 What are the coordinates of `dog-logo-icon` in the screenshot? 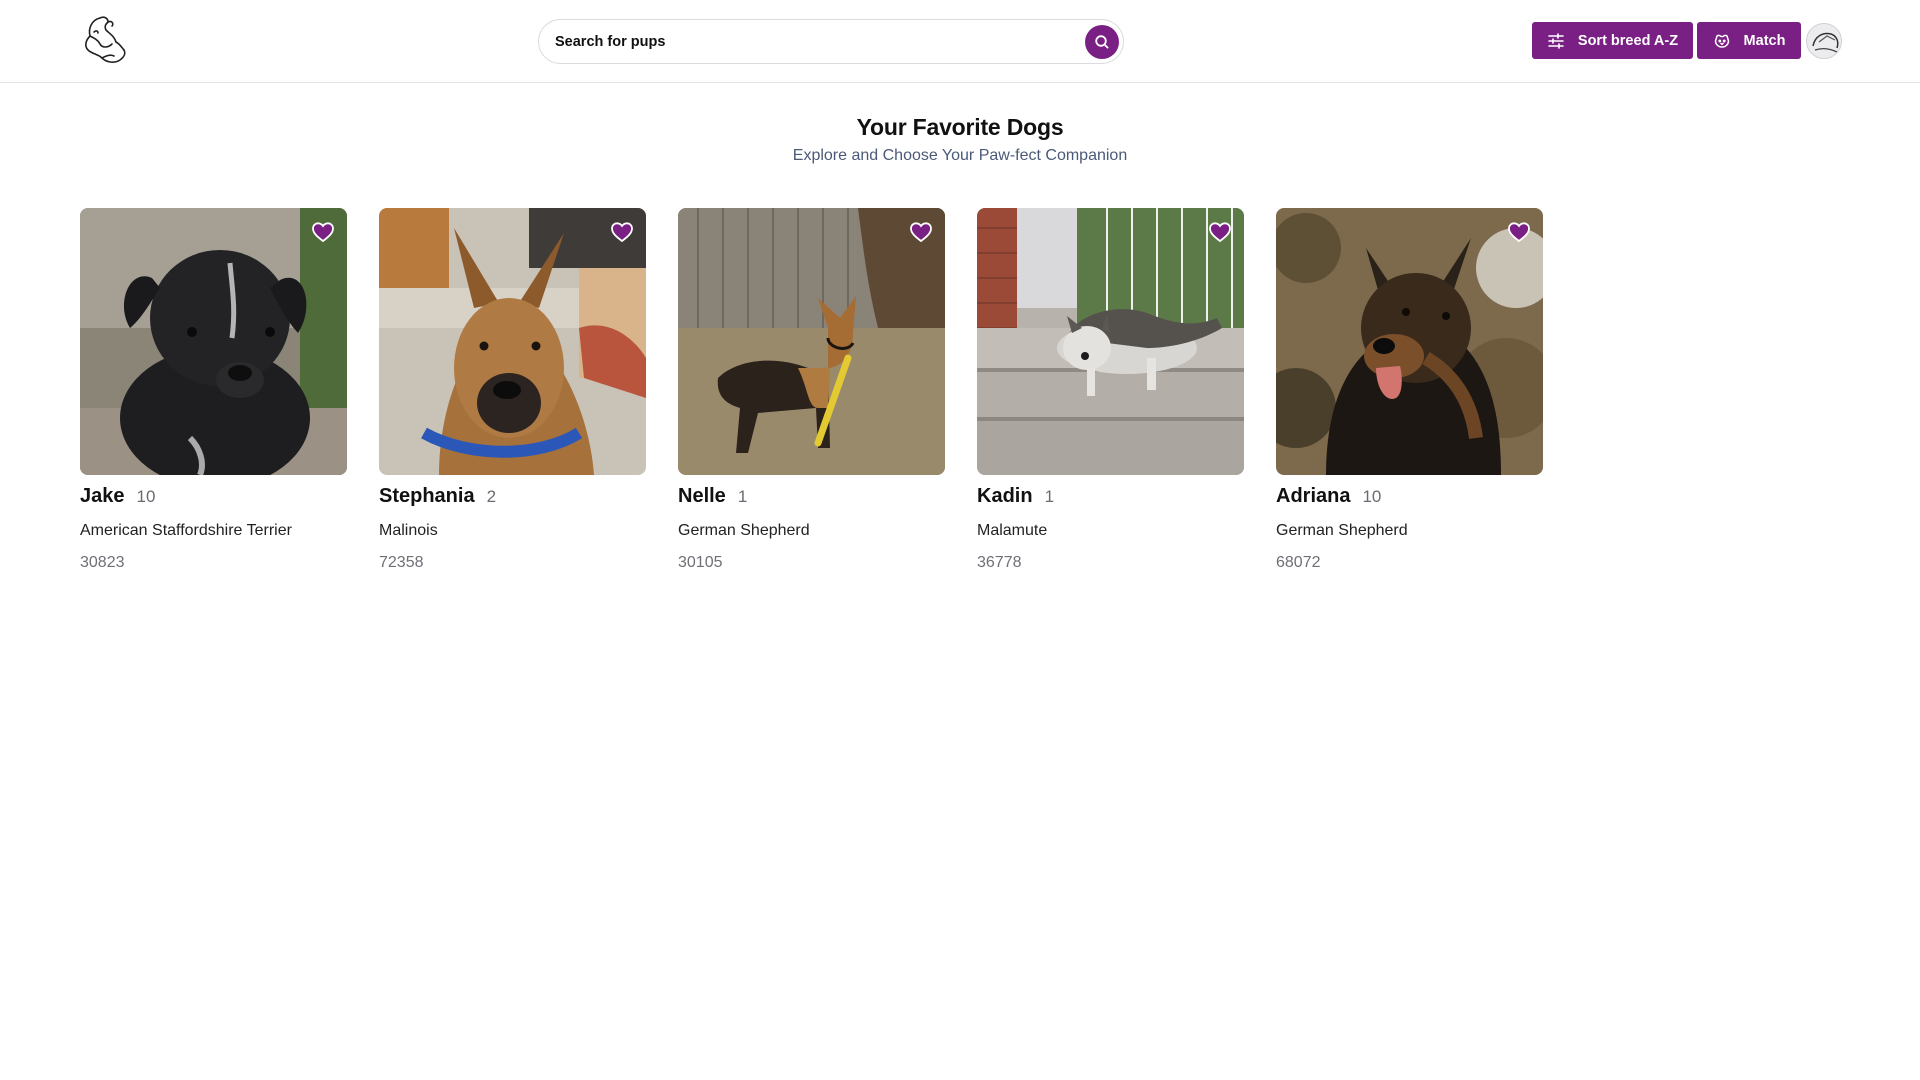 It's located at (105, 40).